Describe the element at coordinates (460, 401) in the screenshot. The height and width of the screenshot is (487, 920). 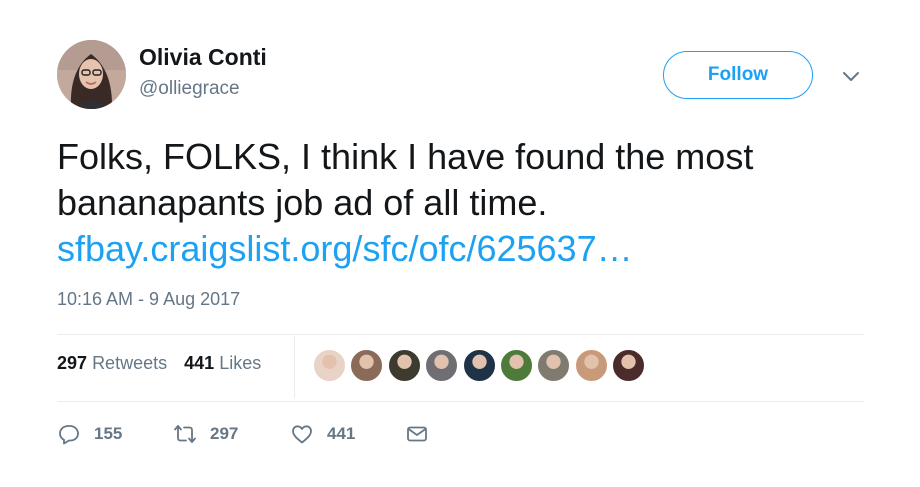
I see `divider-bottom` at that location.